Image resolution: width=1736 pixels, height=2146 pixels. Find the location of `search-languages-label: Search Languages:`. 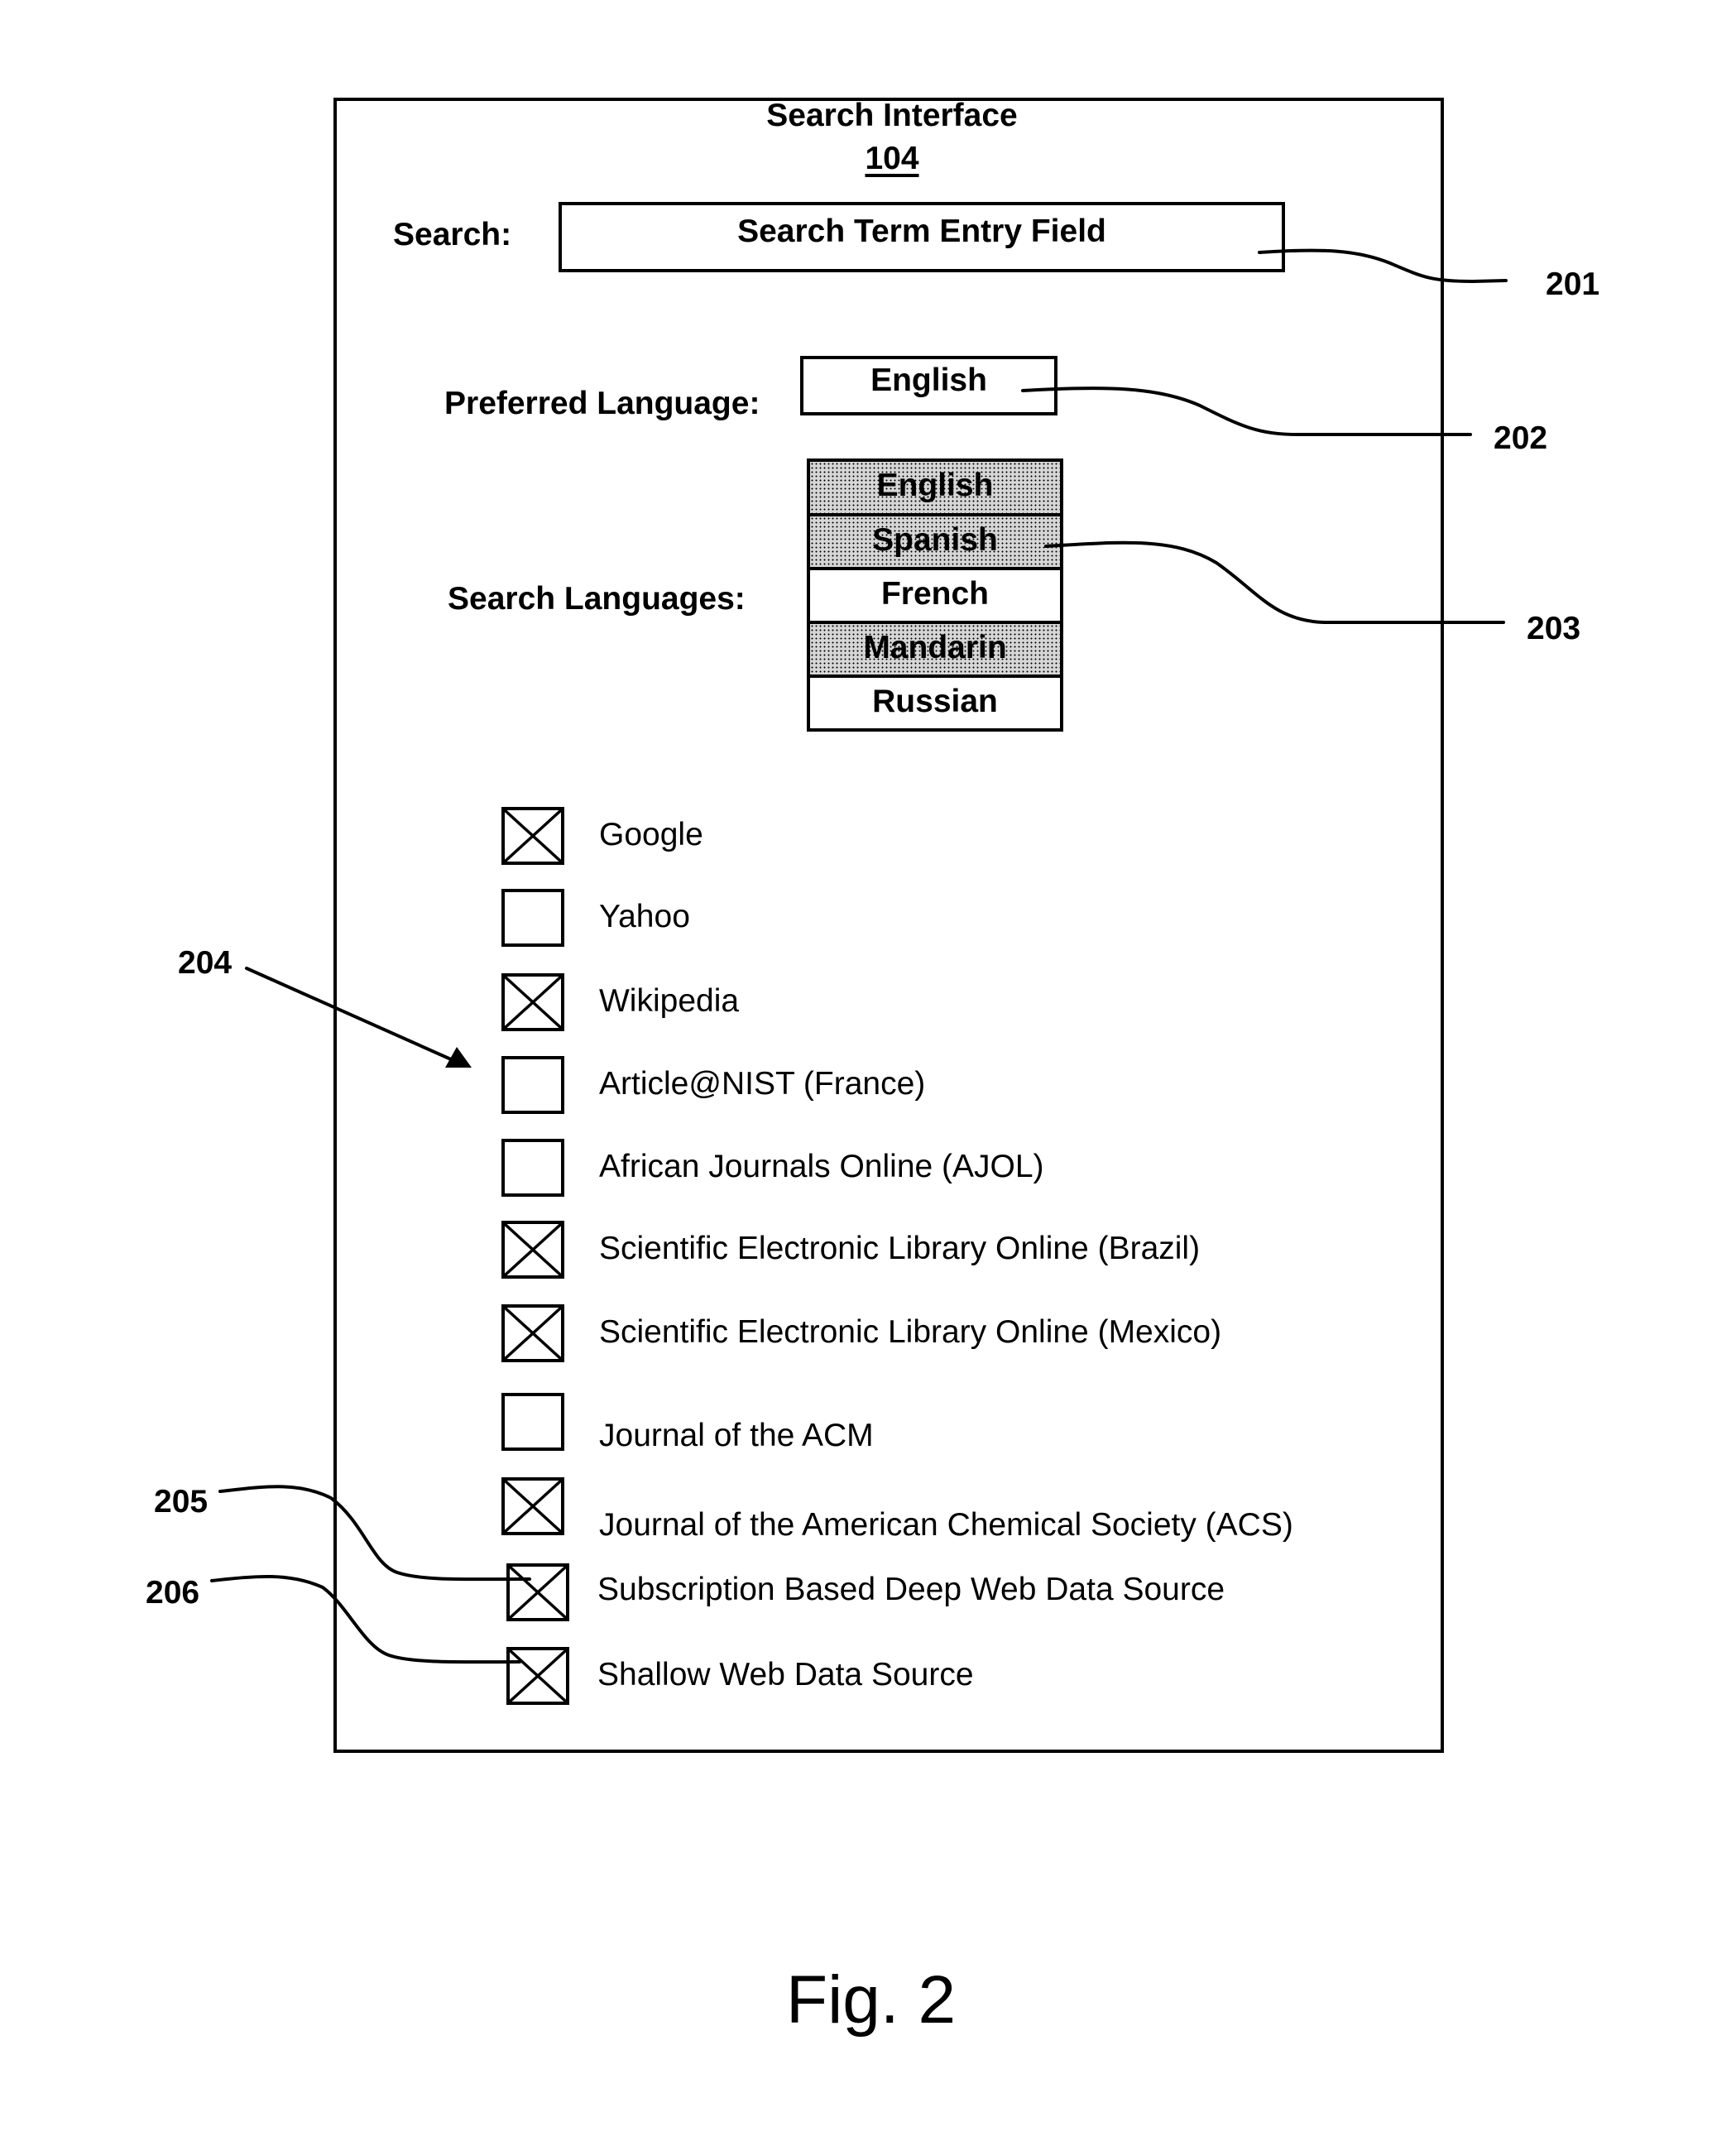

search-languages-label: Search Languages: is located at coordinates (597, 599).